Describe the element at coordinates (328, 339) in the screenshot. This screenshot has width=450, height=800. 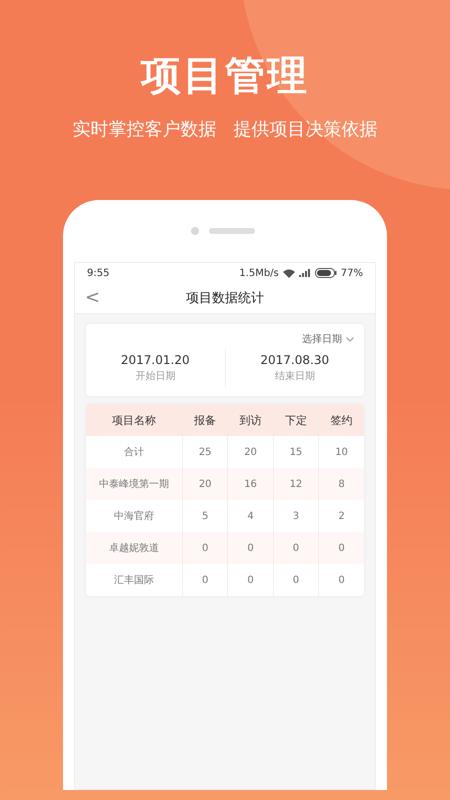
I see `date-picker: 选择日期` at that location.